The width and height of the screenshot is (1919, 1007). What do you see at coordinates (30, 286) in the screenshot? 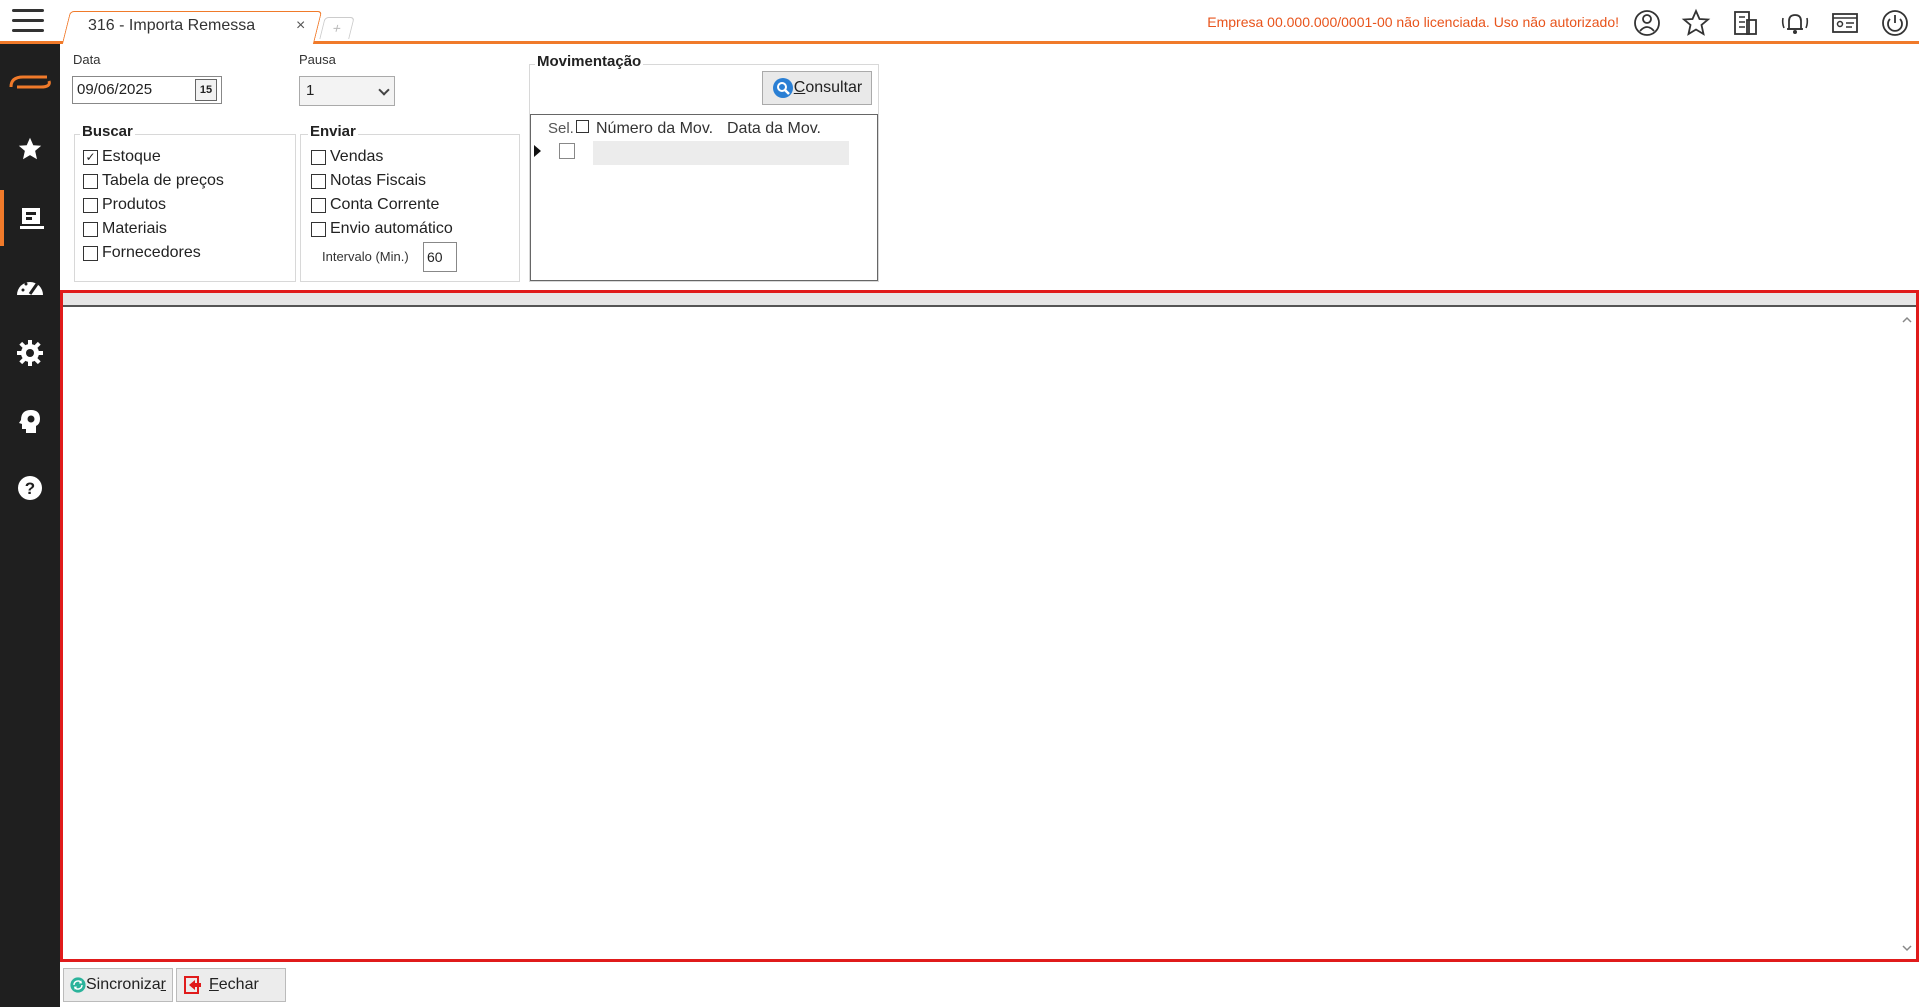
I see `dashboard-icon` at bounding box center [30, 286].